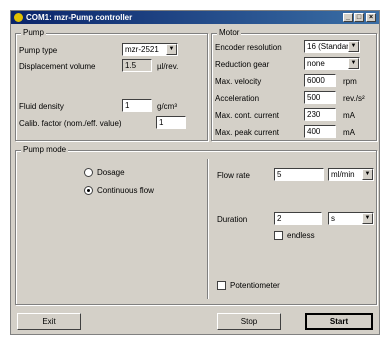 The height and width of the screenshot is (343, 390). Describe the element at coordinates (18, 17) in the screenshot. I see `app-icon` at that location.